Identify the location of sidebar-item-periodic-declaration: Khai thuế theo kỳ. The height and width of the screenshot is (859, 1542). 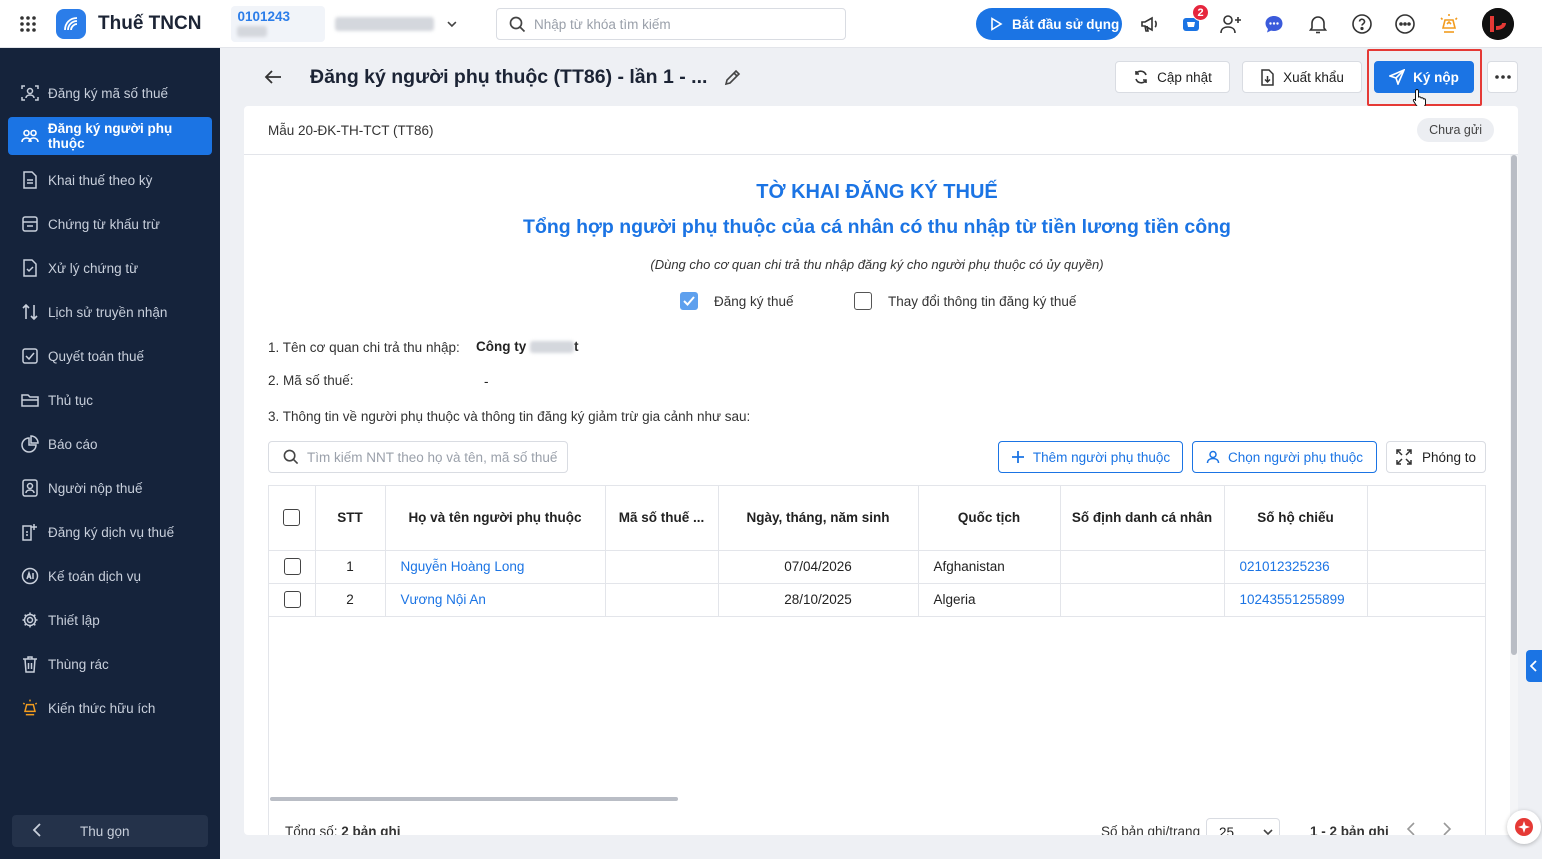
(110, 180).